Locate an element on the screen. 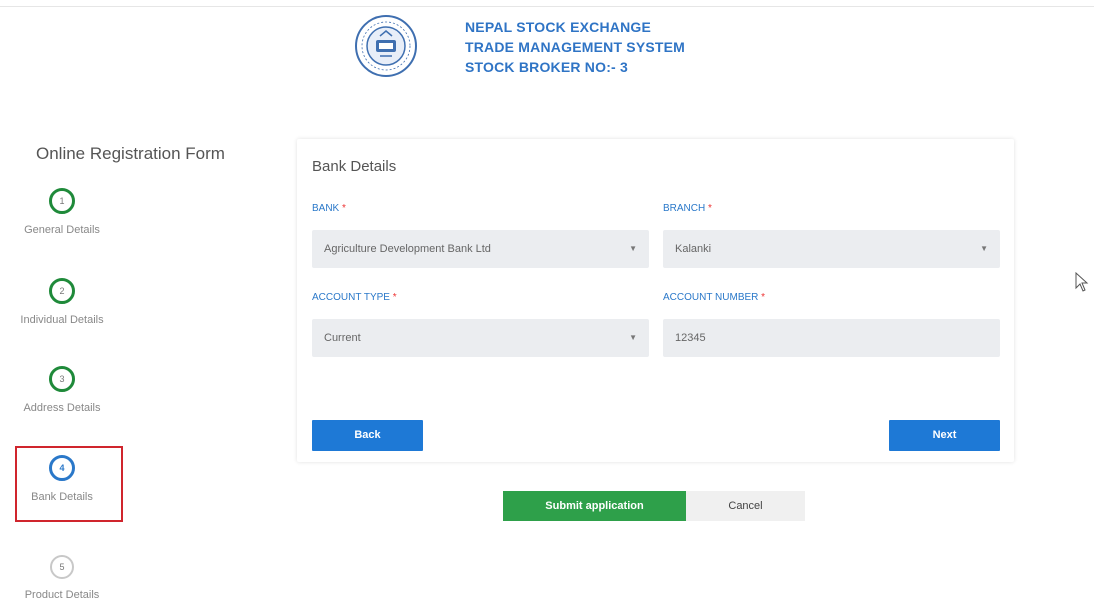 The height and width of the screenshot is (607, 1094). bank-label-text: BANK is located at coordinates (326, 208).